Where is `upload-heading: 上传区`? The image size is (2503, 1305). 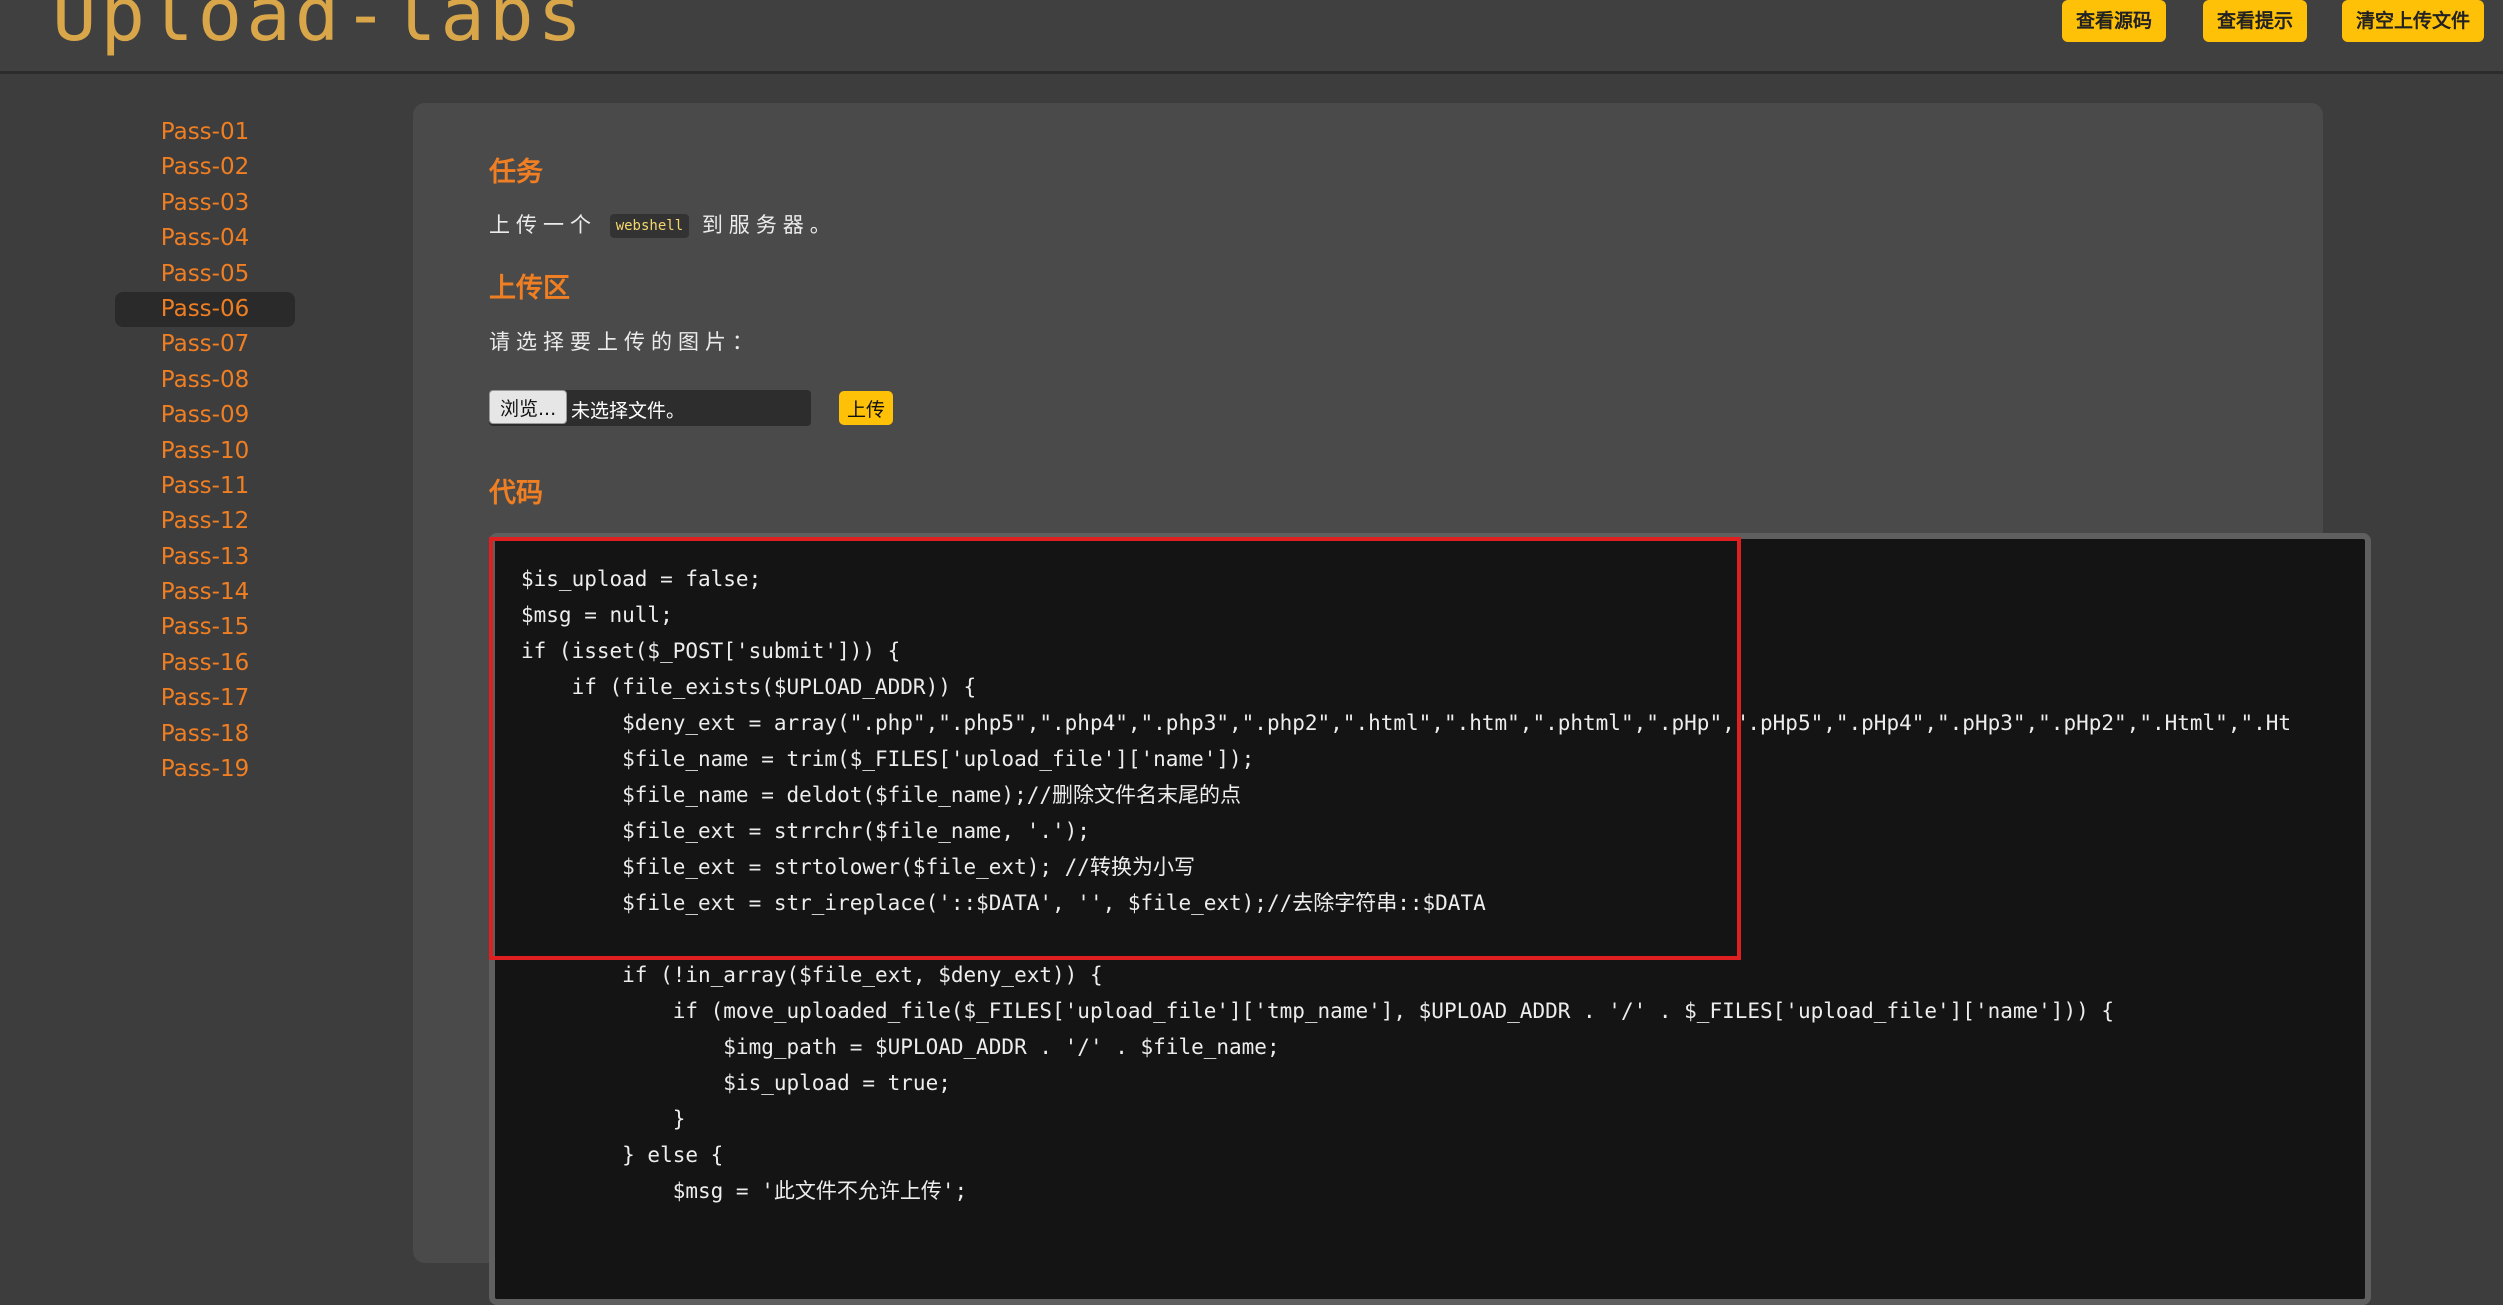 upload-heading: 上传区 is located at coordinates (529, 288).